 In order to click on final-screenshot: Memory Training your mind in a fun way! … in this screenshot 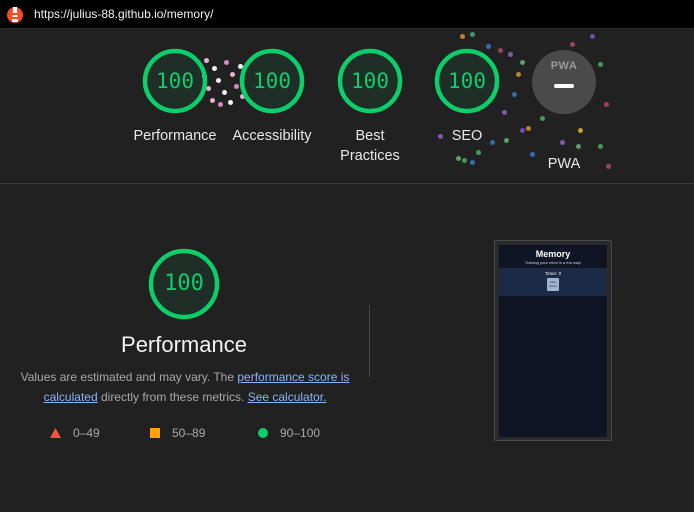, I will do `click(553, 340)`.